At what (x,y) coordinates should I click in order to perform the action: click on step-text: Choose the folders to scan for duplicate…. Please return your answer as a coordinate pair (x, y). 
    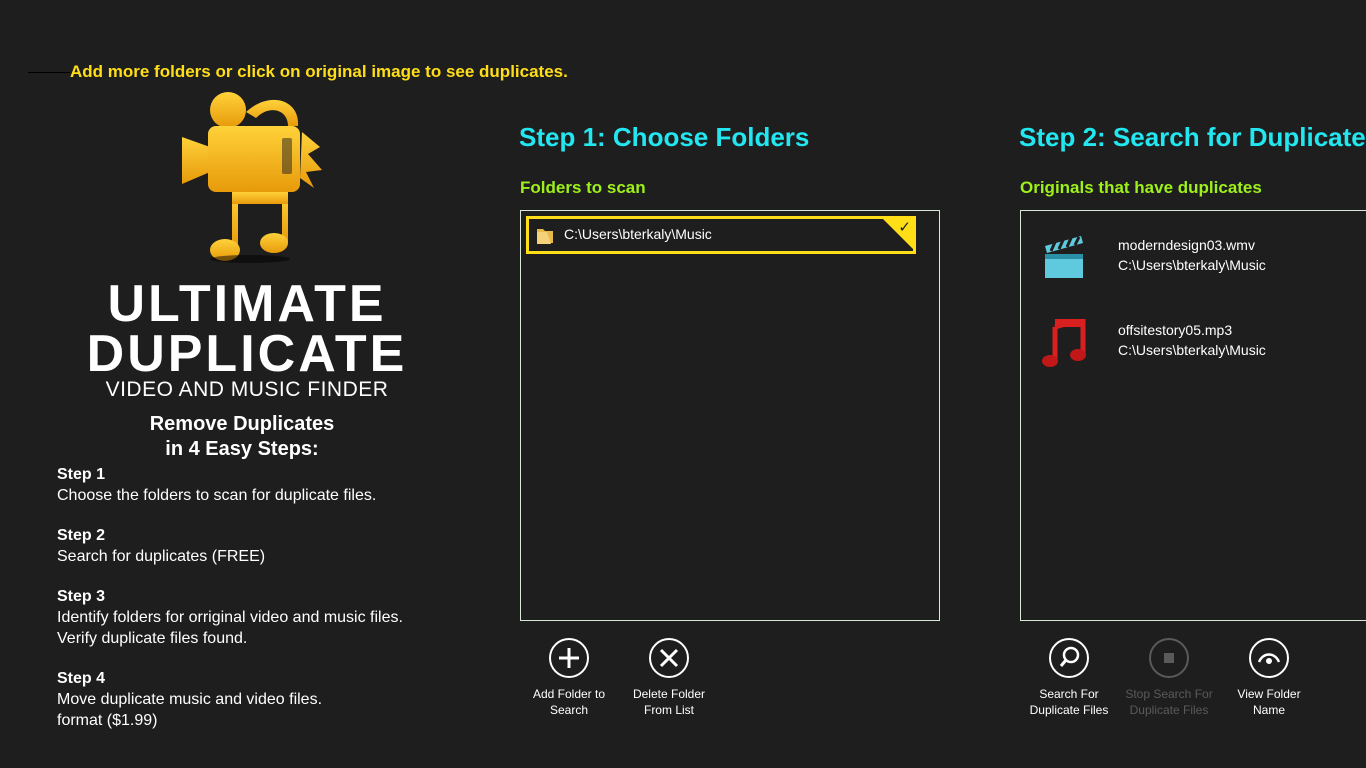
    Looking at the image, I should click on (217, 495).